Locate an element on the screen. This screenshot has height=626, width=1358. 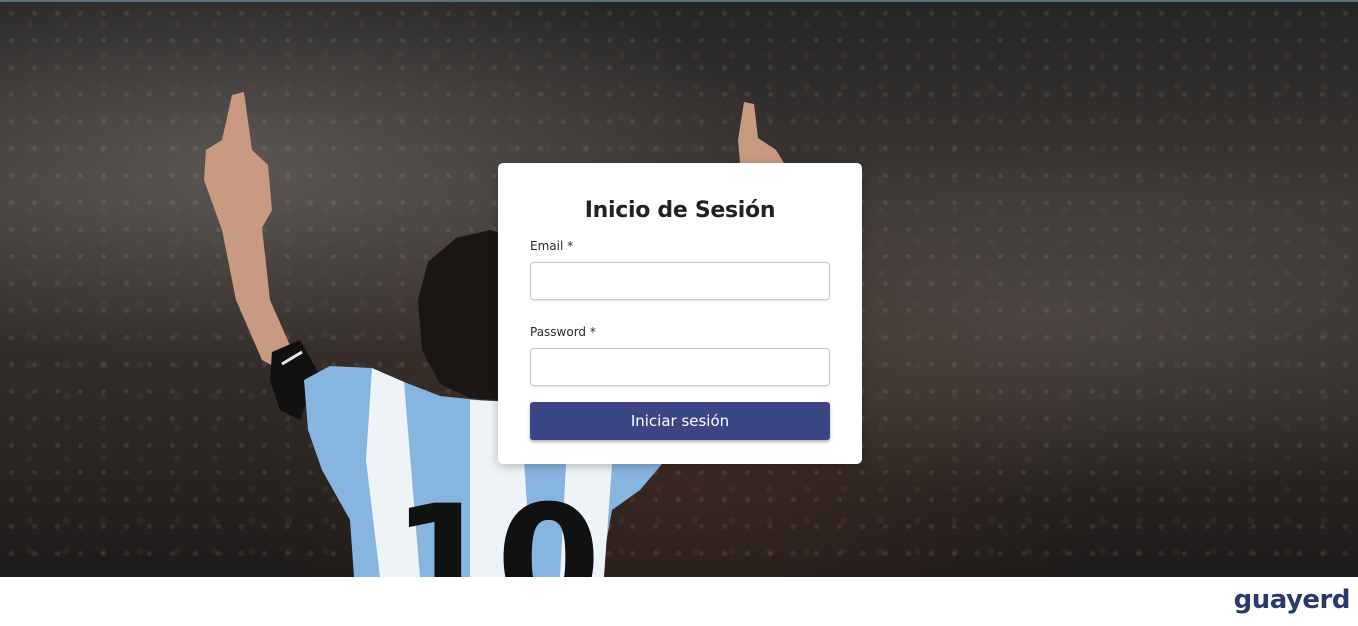
email-input is located at coordinates (680, 281).